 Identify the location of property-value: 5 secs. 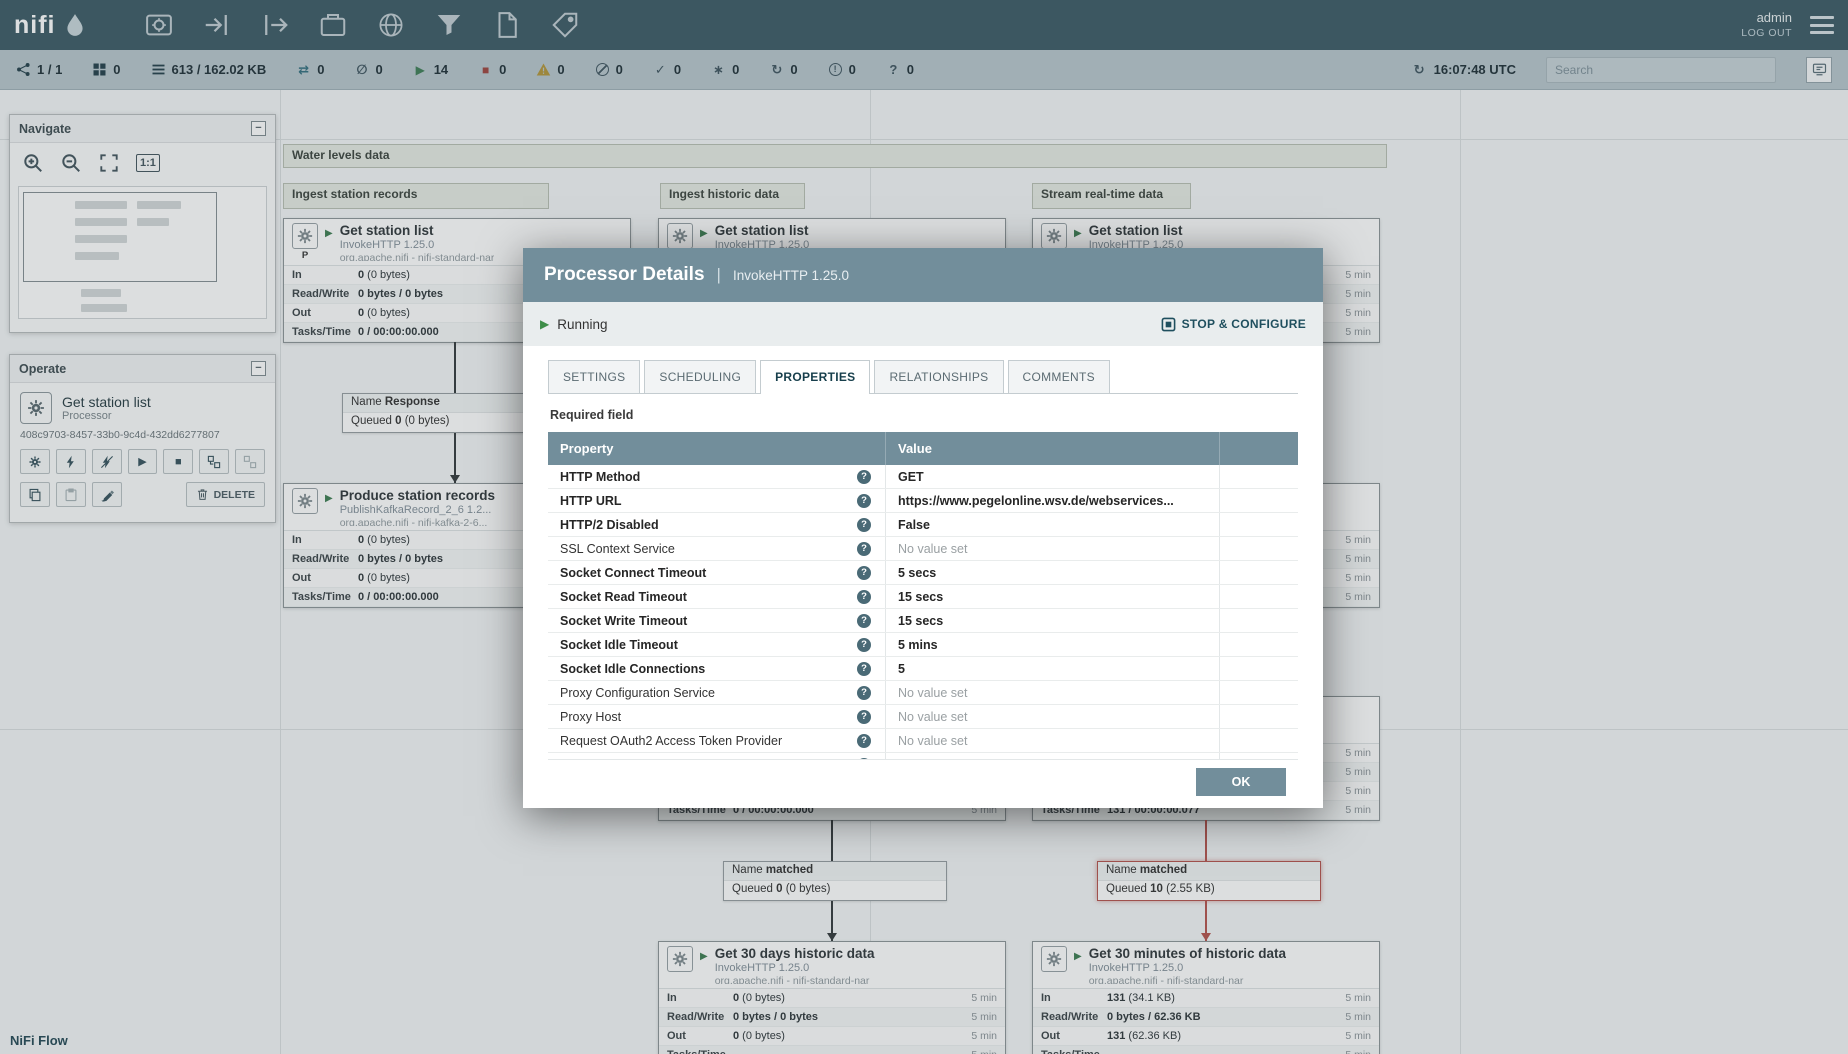
(1052, 572).